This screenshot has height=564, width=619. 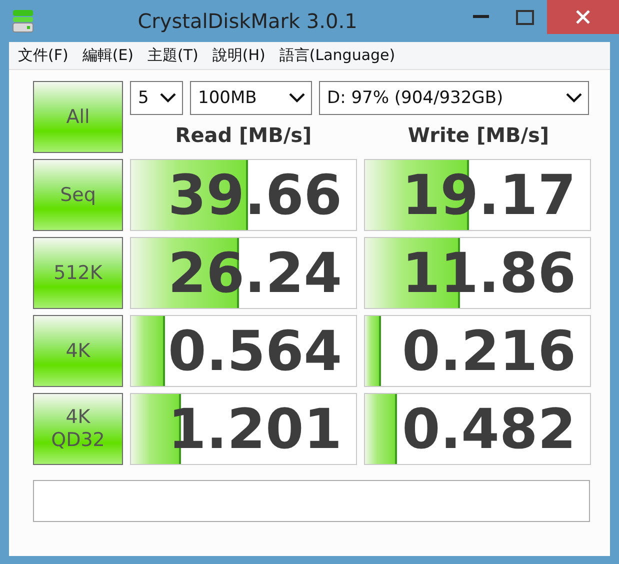 I want to click on close-button, so click(x=583, y=17).